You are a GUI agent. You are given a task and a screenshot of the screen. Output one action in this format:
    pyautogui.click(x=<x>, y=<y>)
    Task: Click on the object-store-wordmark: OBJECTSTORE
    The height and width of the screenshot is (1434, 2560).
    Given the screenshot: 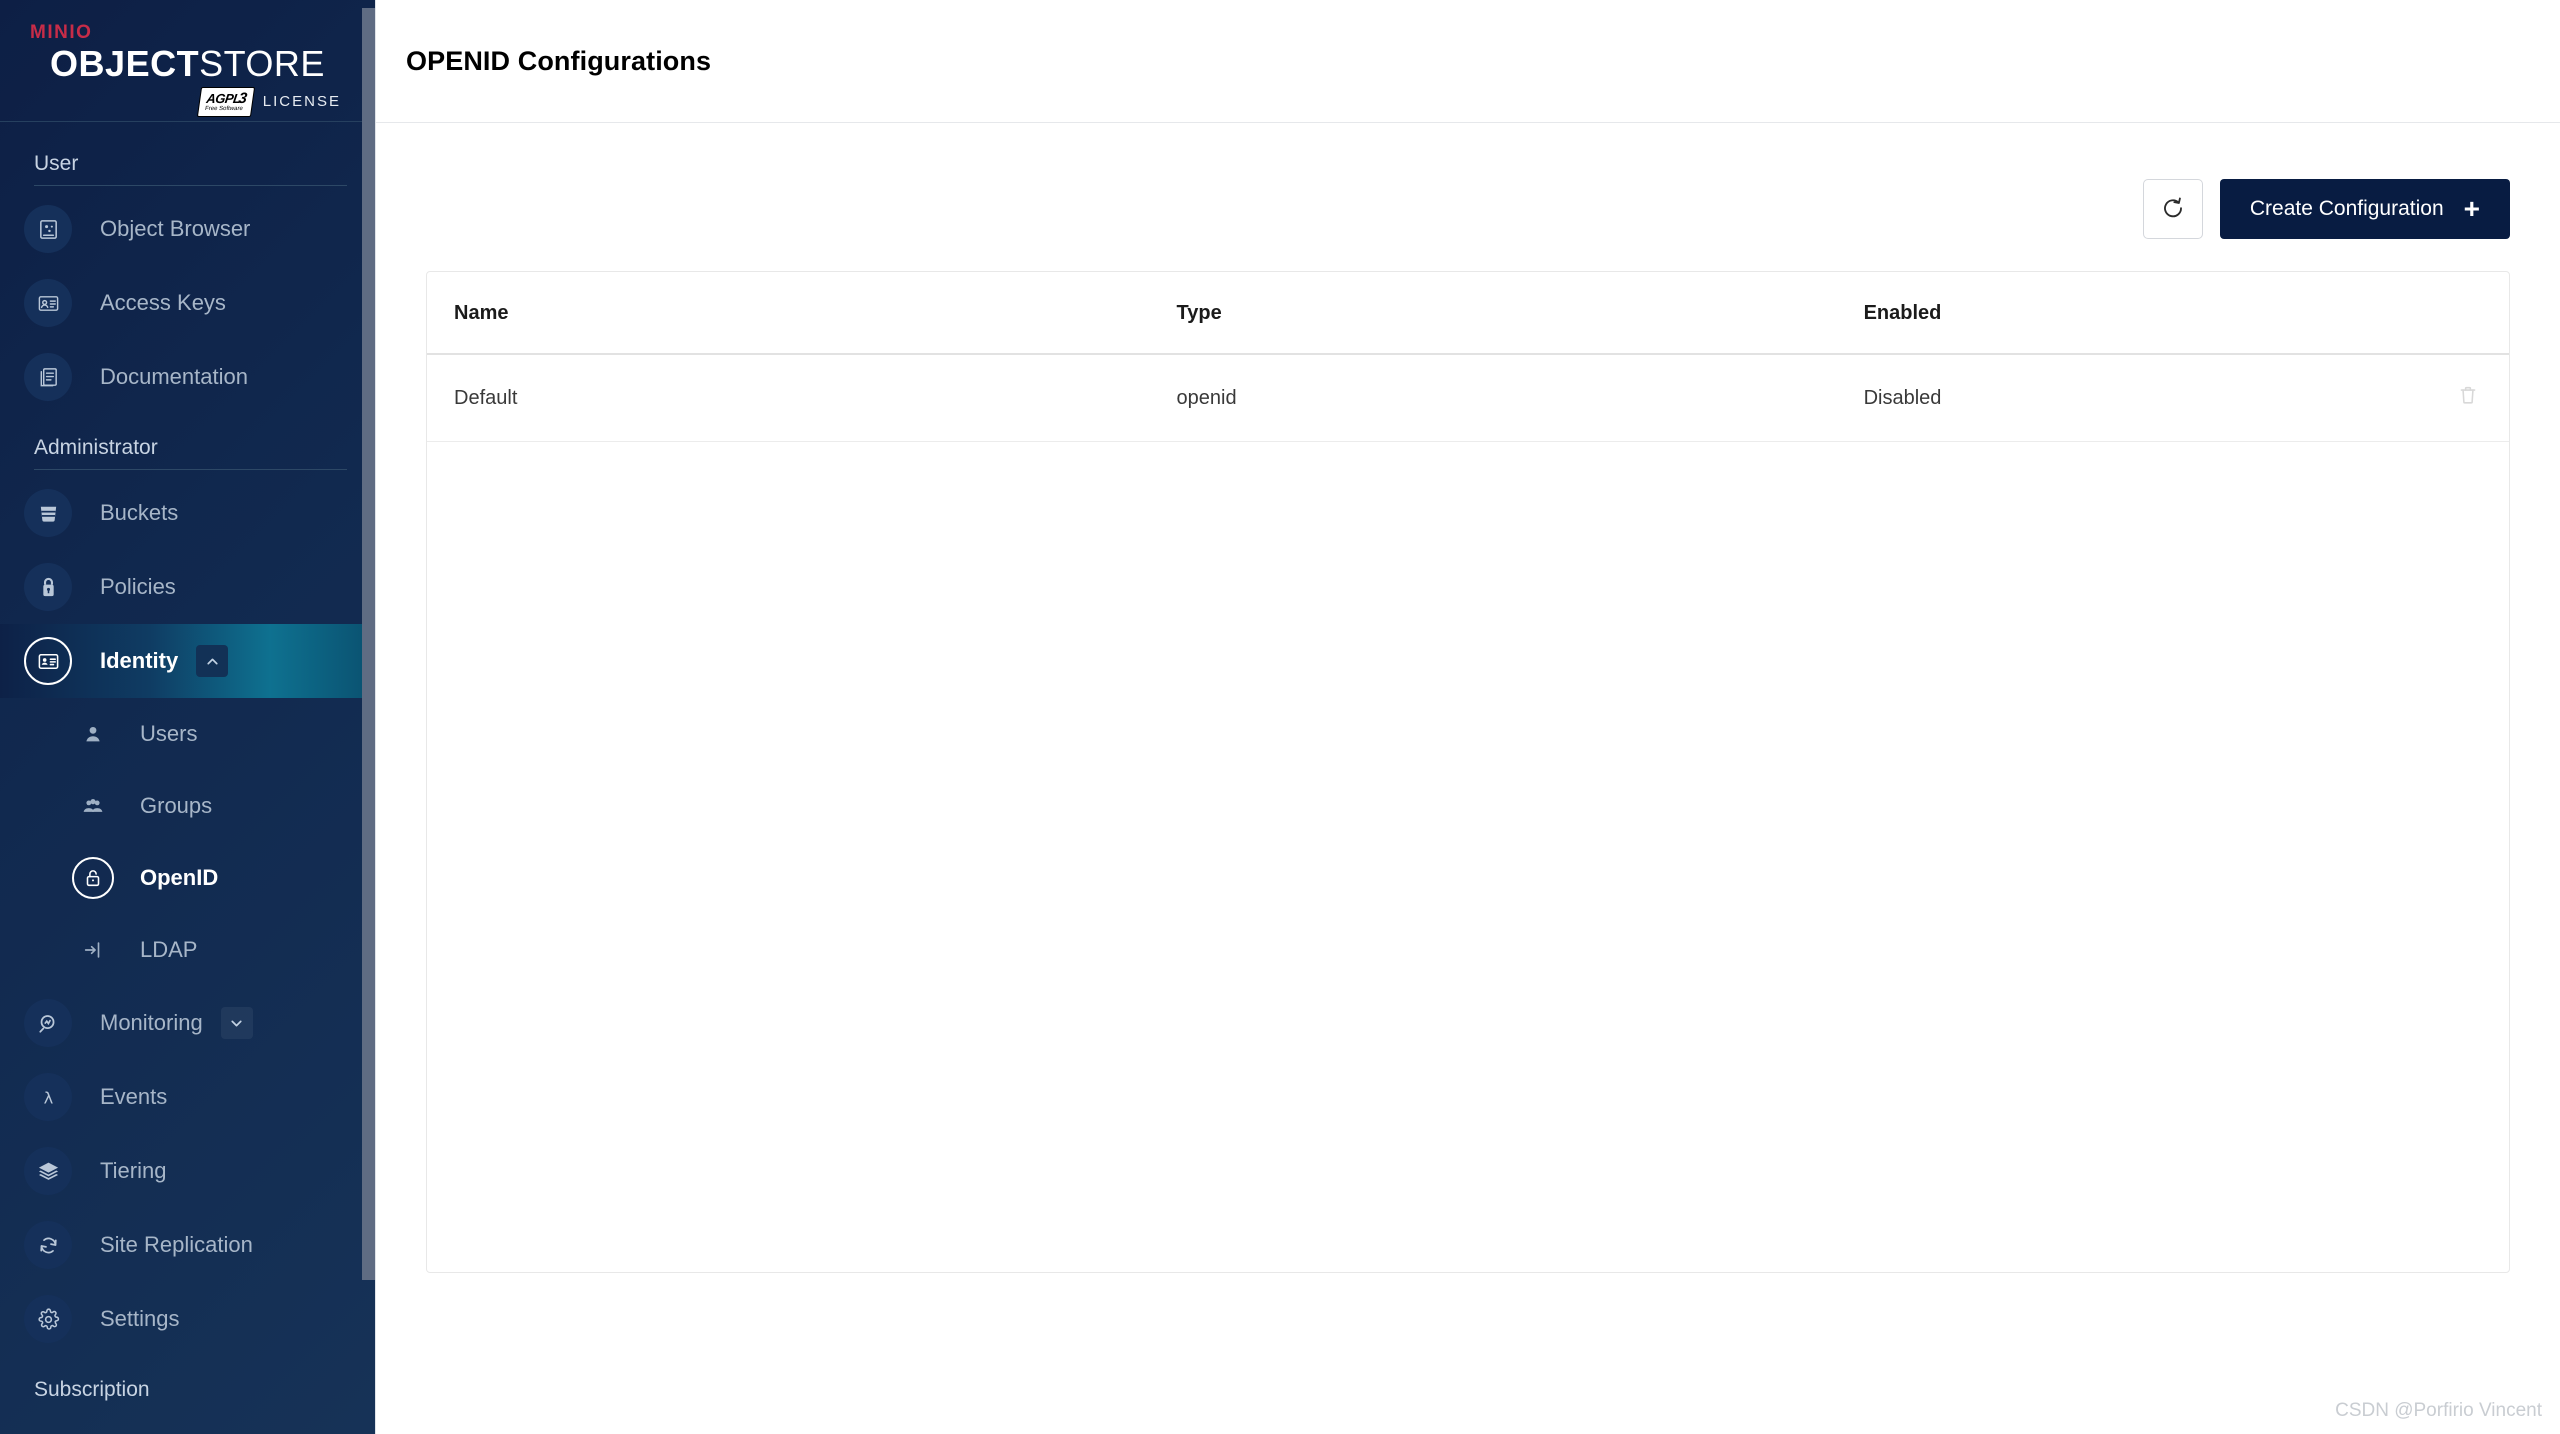 What is the action you would take?
    pyautogui.click(x=187, y=64)
    